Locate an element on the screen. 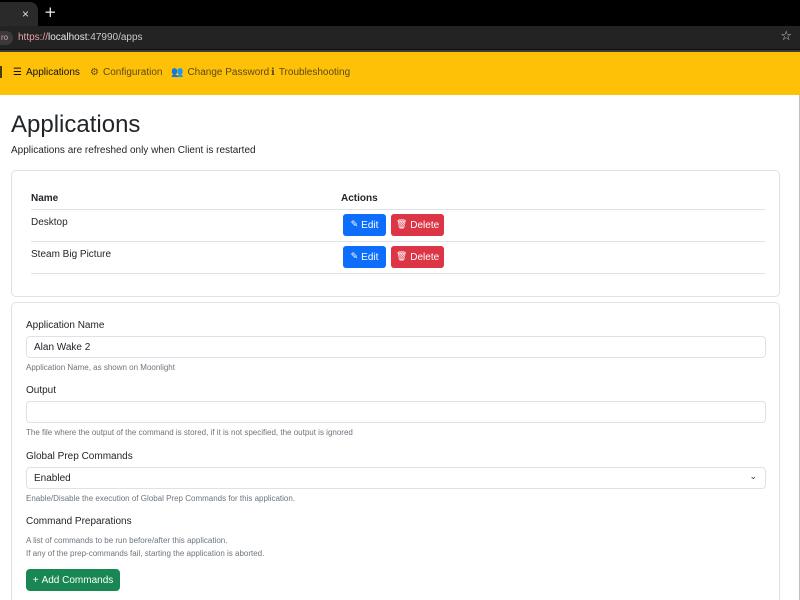 The height and width of the screenshot is (600, 800). command-preparations-label: Command Preparations is located at coordinates (79, 521).